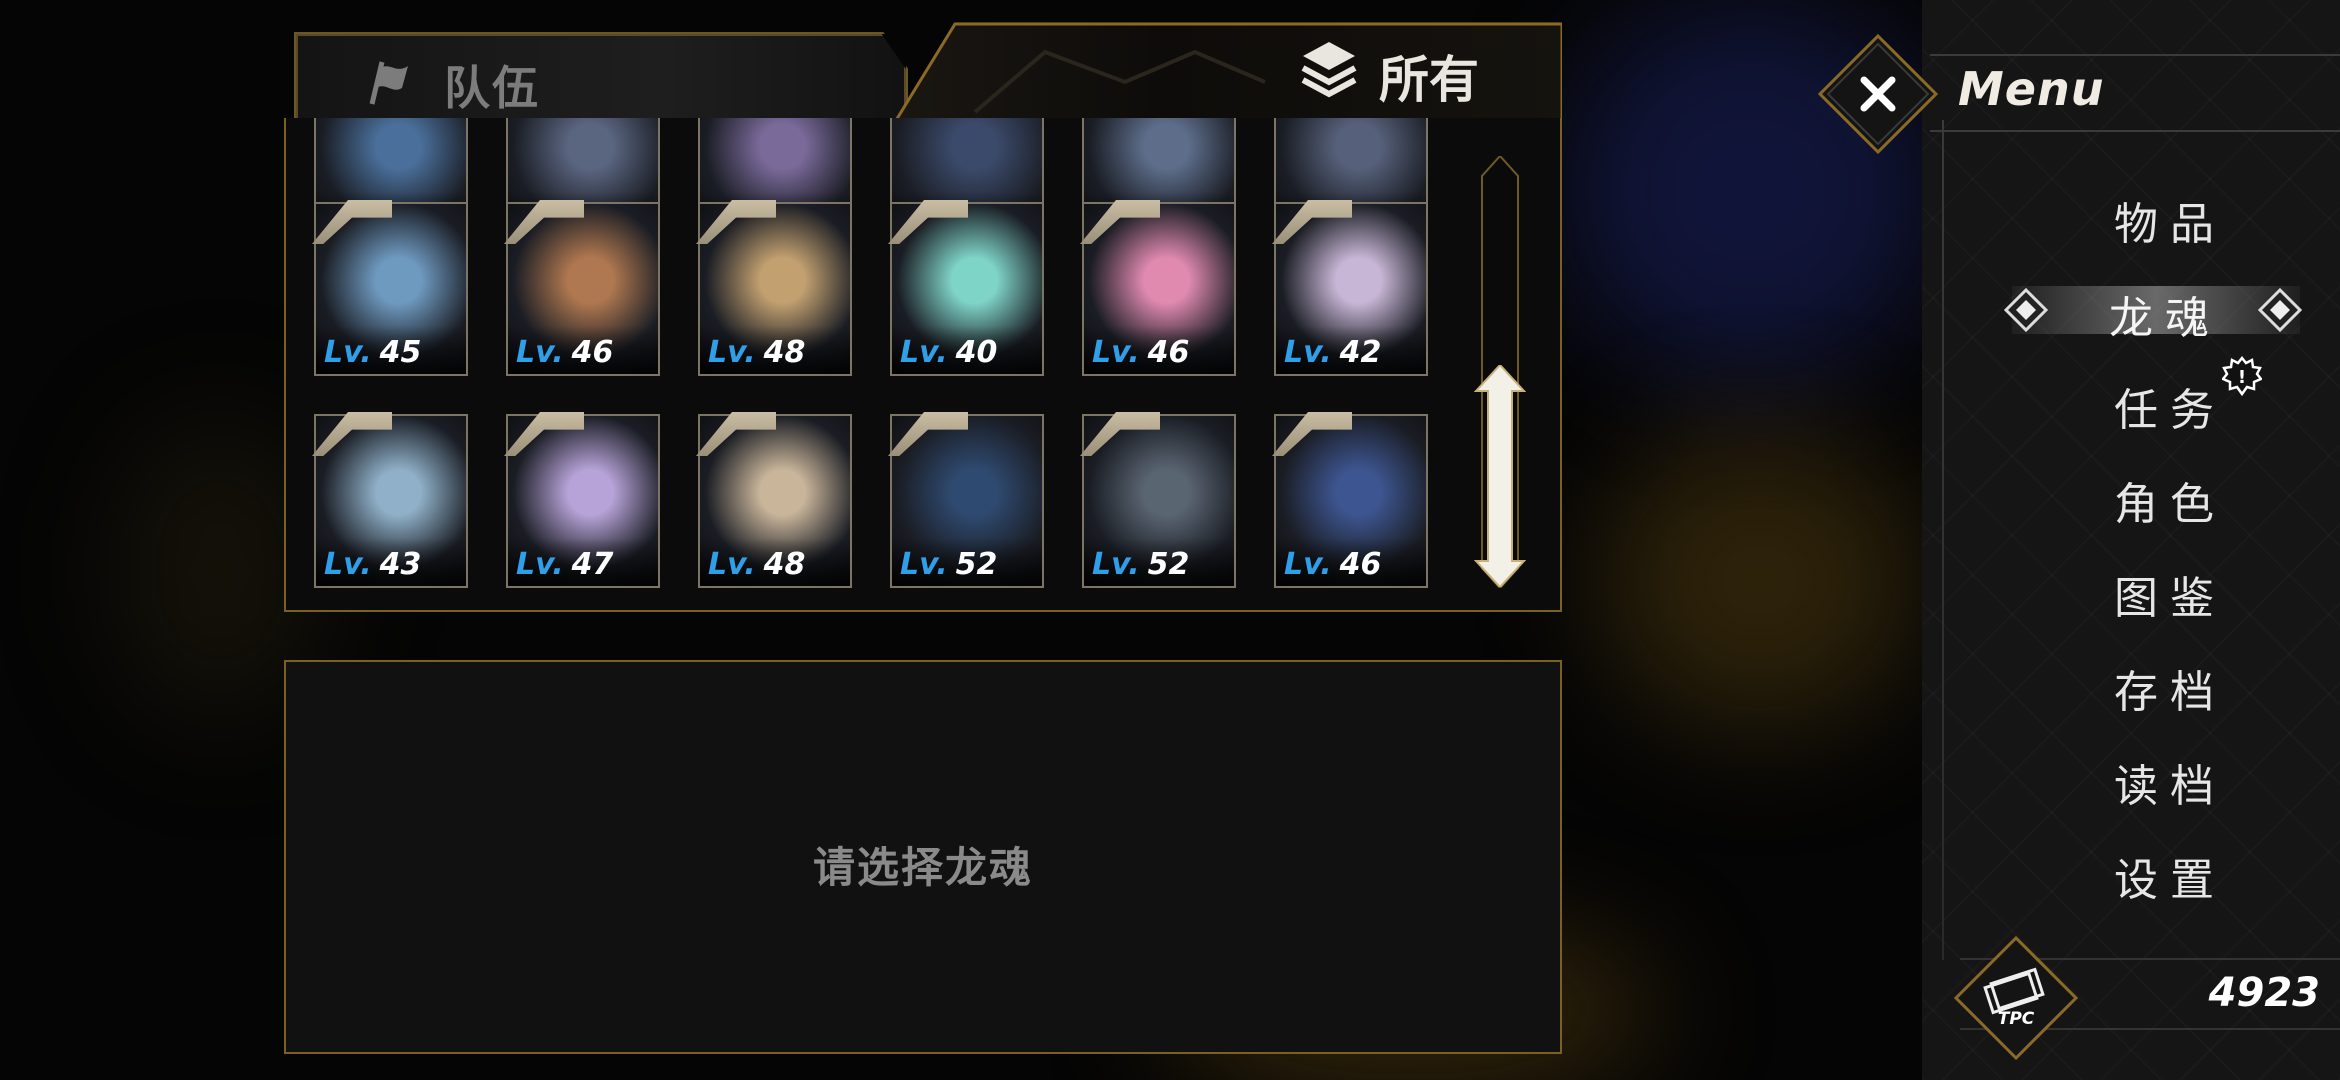  I want to click on level-value: 42, so click(1360, 352).